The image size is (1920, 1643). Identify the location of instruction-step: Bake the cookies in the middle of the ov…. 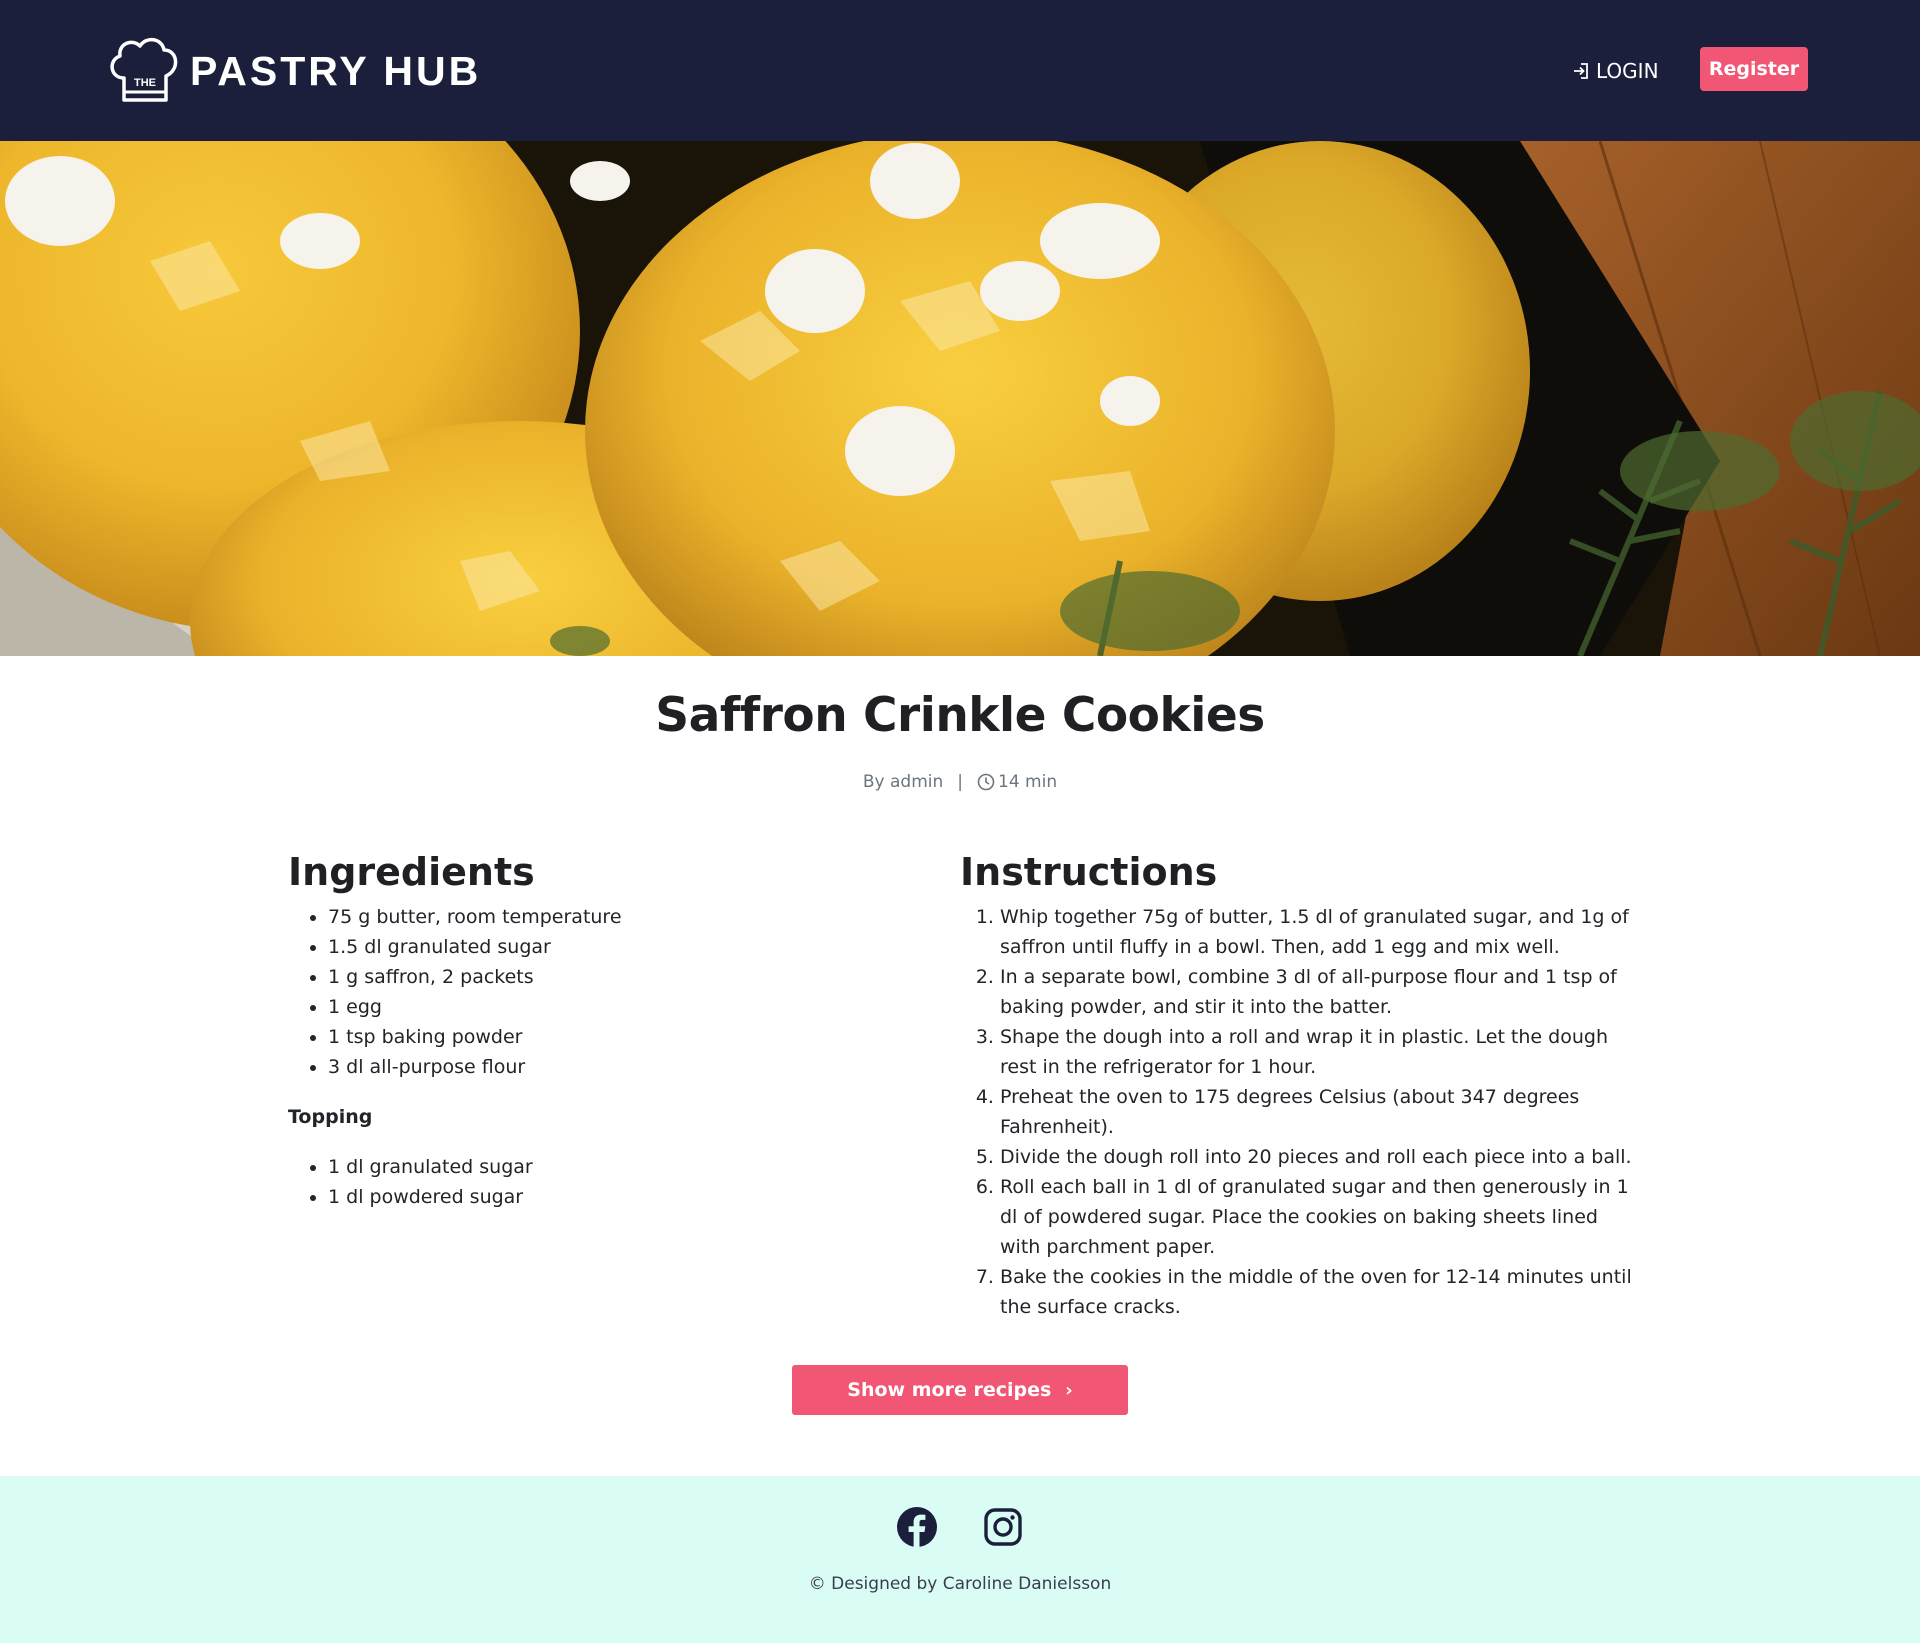
(1320, 1292).